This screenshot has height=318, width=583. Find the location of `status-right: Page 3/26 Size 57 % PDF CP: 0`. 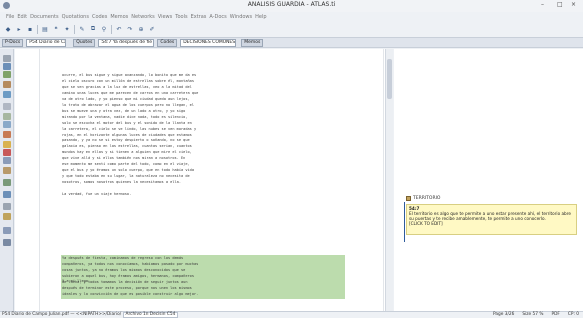

status-right: Page 3/26 Size 57 % PDF CP: 0 is located at coordinates (536, 315).